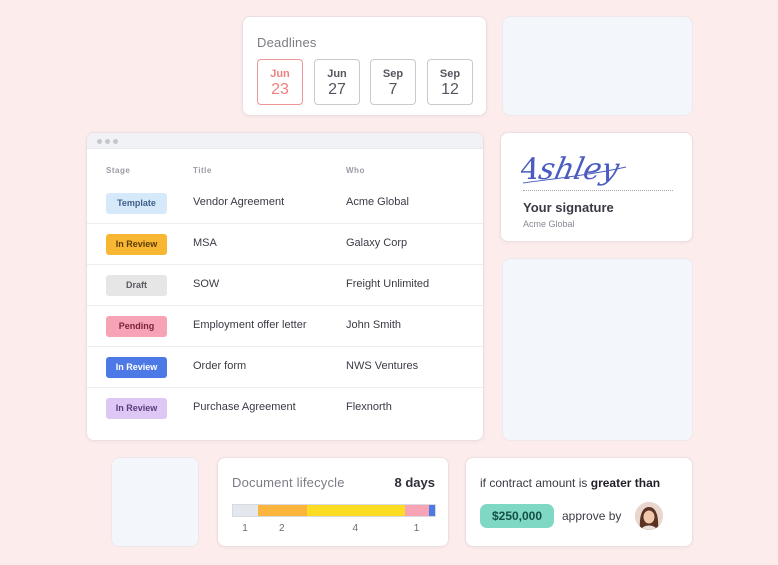  I want to click on lifecycle-days: 8 days, so click(414, 482).